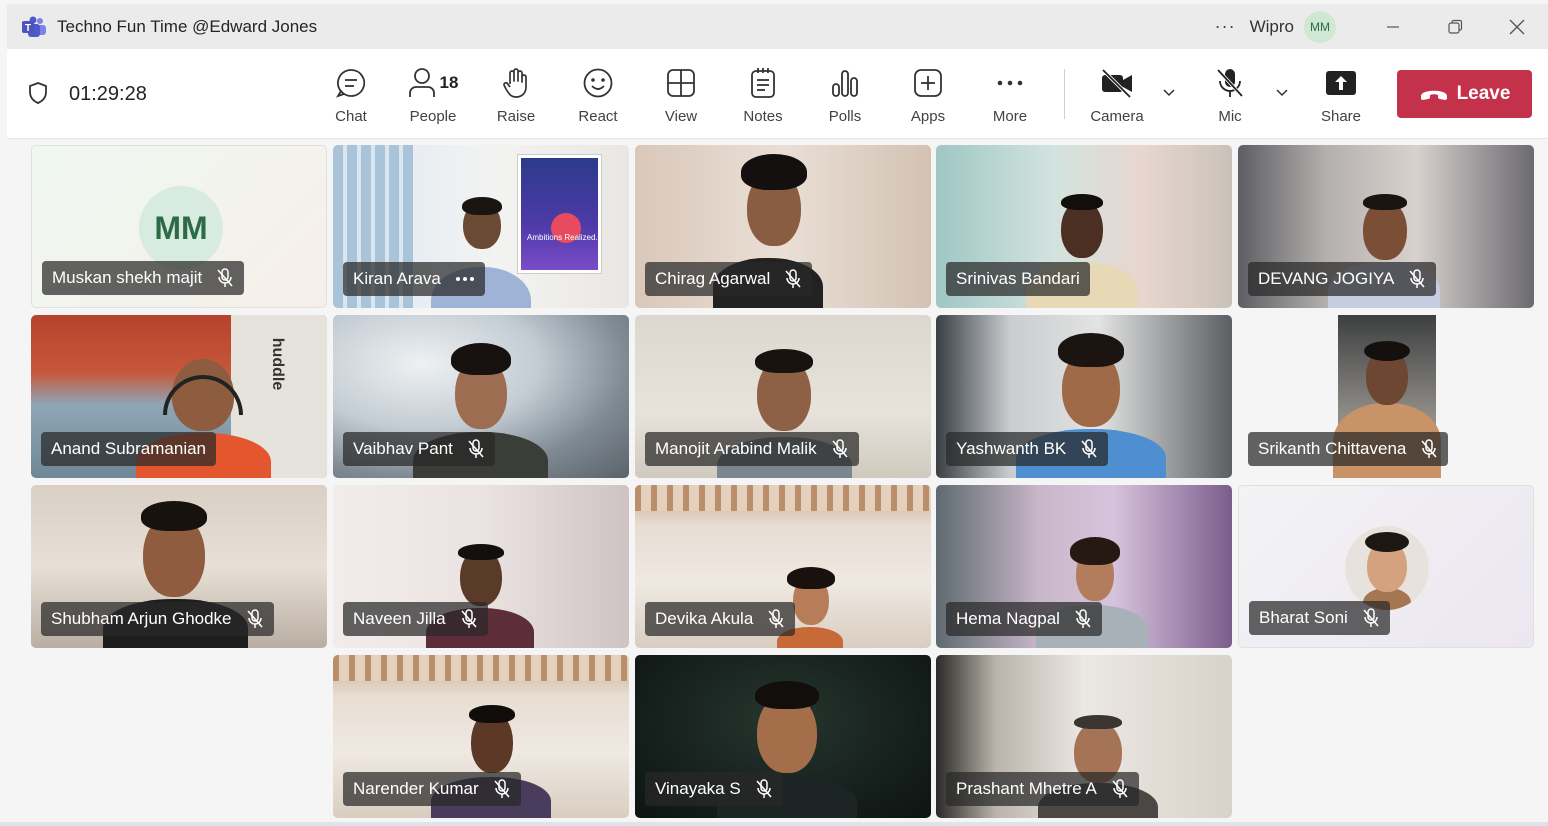 This screenshot has width=1548, height=826. I want to click on participant-tile: Srinivas Bandari, so click(1084, 226).